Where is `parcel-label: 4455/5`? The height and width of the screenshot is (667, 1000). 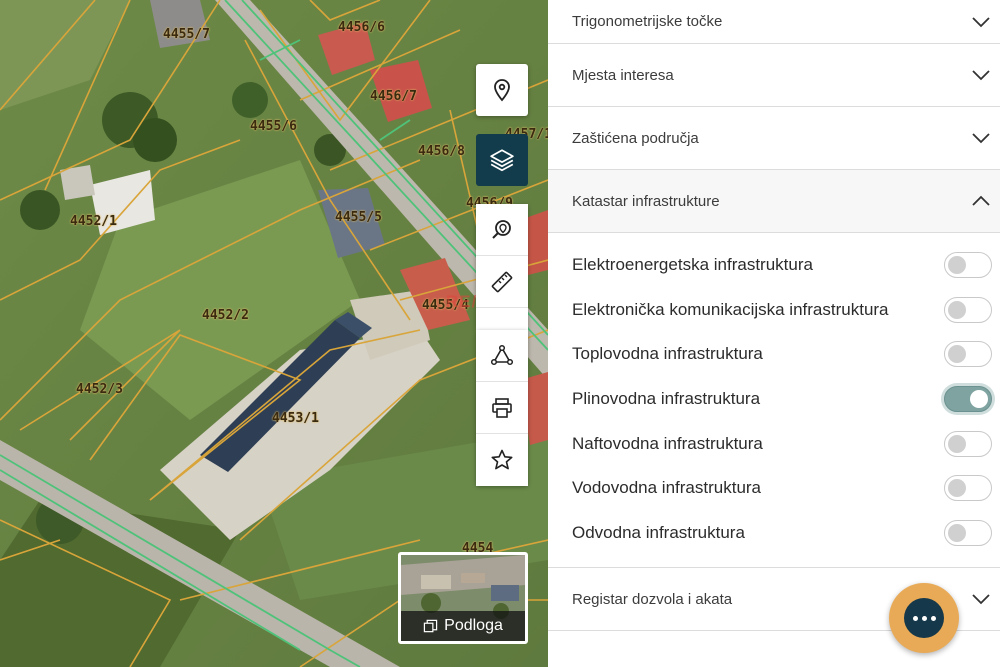
parcel-label: 4455/5 is located at coordinates (358, 217).